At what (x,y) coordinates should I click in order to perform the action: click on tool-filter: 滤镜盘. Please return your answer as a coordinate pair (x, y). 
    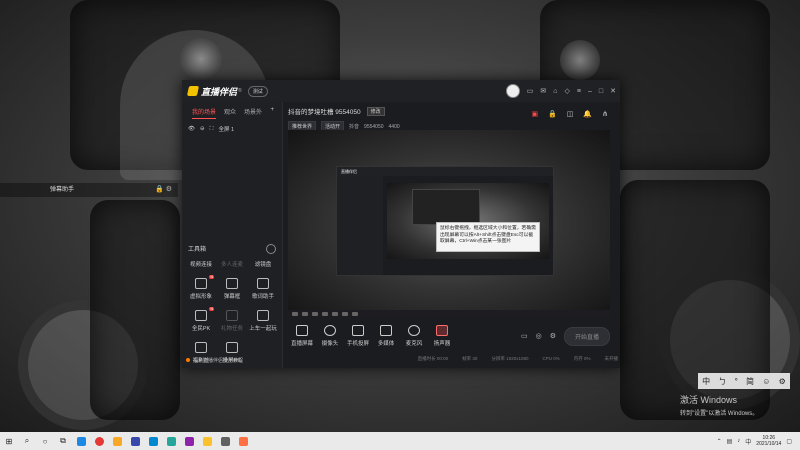
    Looking at the image, I should click on (263, 264).